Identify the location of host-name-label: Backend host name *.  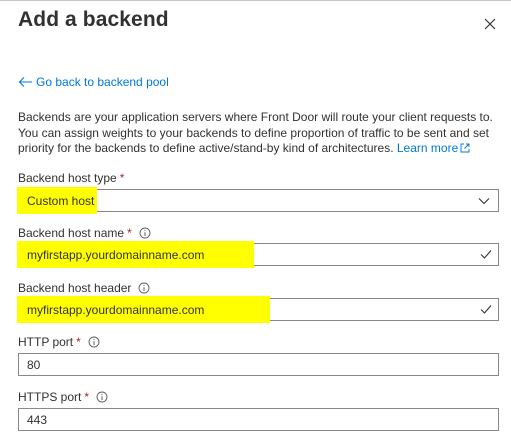
(84, 233).